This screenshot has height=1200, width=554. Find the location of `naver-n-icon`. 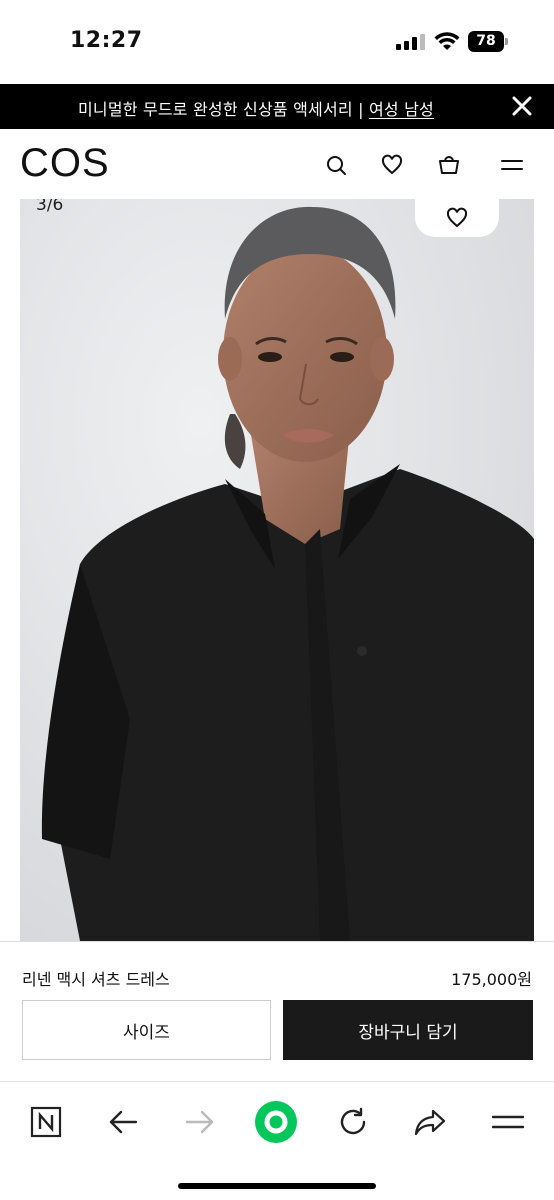

naver-n-icon is located at coordinates (46, 1122).